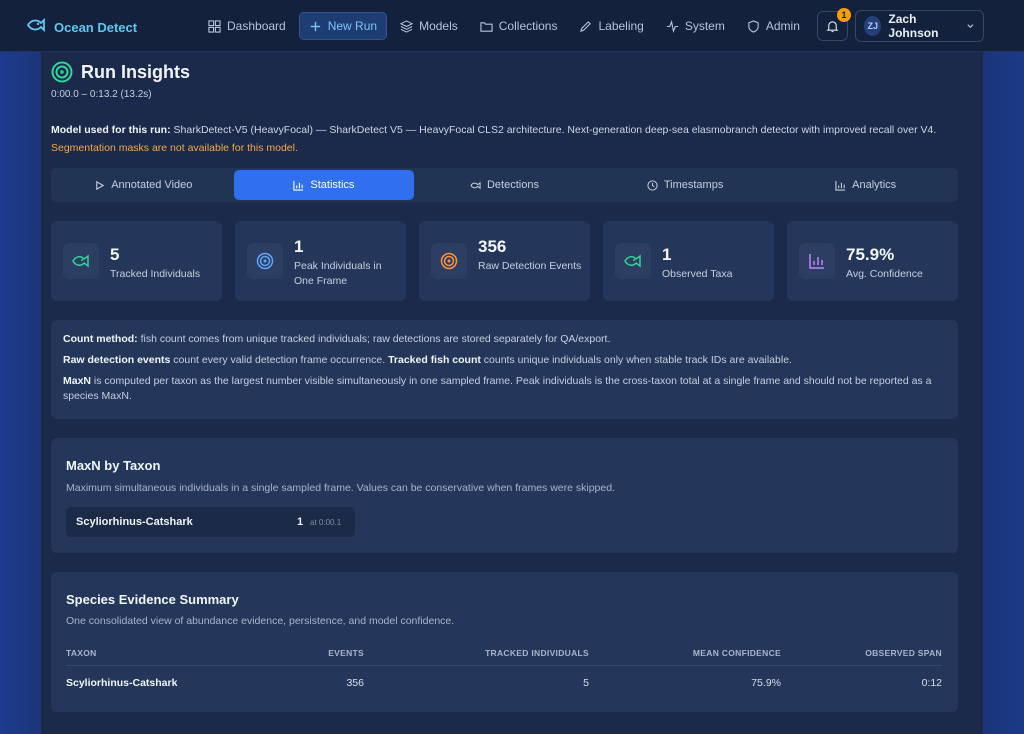 This screenshot has width=1024, height=734. Describe the element at coordinates (537, 653) in the screenshot. I see `column-header-tracked: TRACKED INDIVIDUALS` at that location.